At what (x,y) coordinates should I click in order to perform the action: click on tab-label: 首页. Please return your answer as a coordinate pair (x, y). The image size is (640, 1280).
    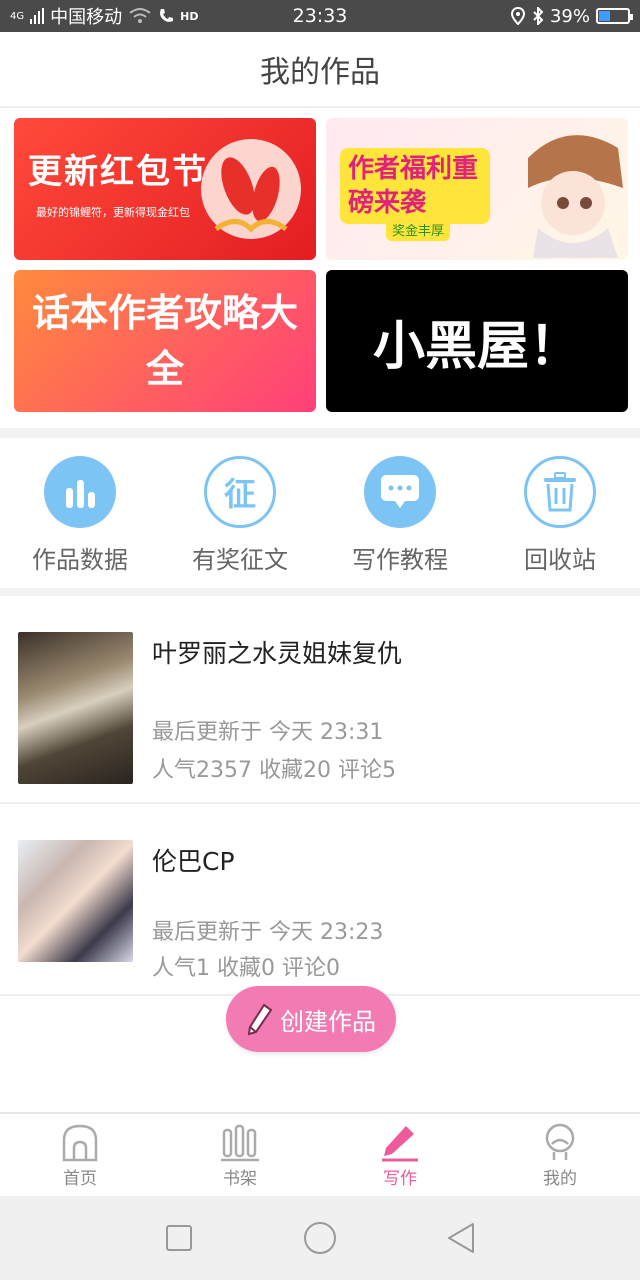
    Looking at the image, I should click on (80, 1179).